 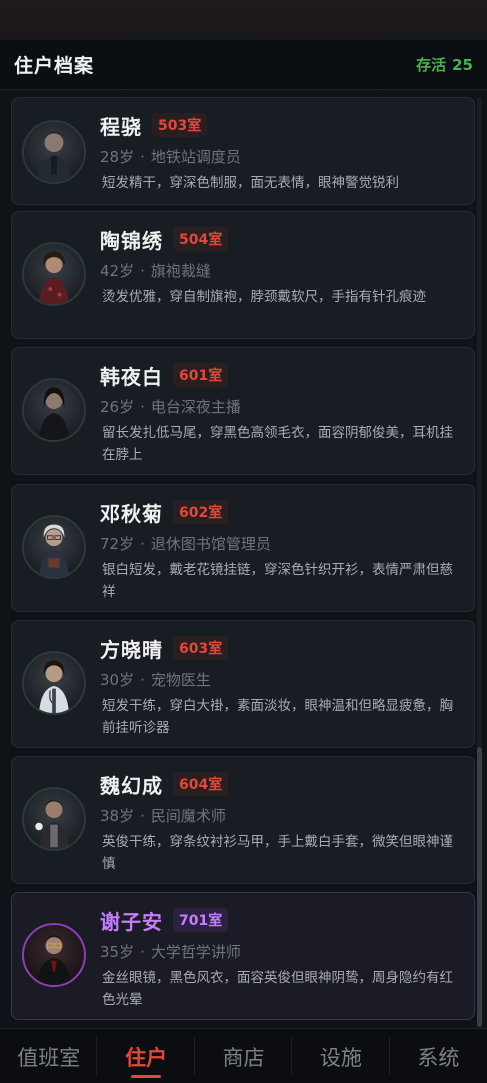 I want to click on scroll-thumb, so click(x=479, y=887).